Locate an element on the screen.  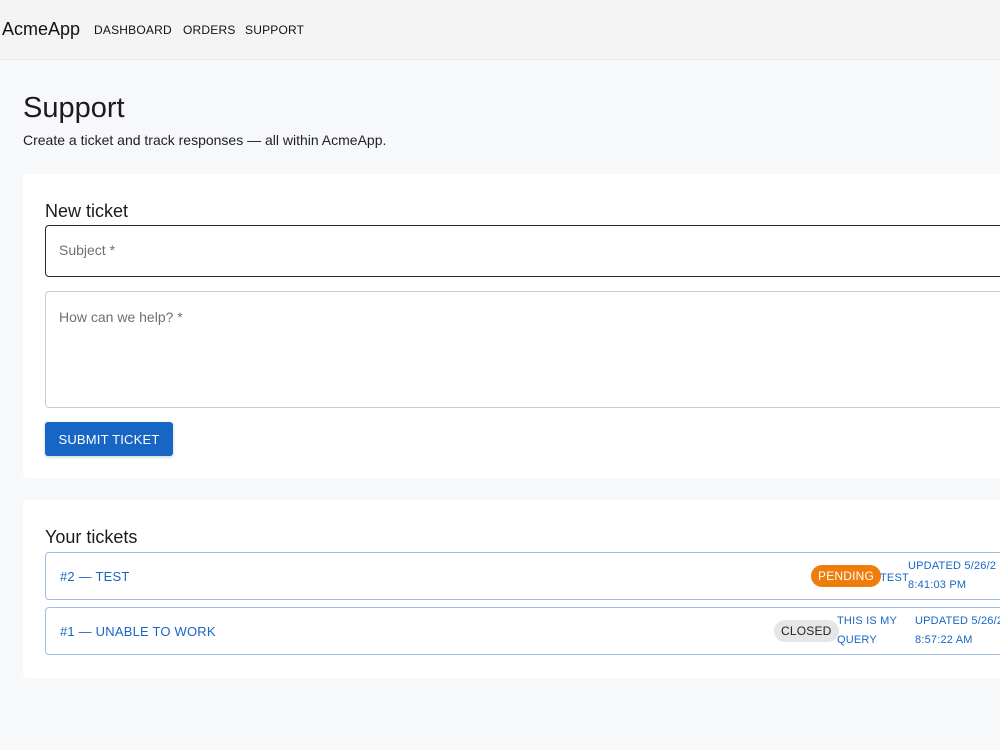
message-placeholder: How can we help? * is located at coordinates (121, 317).